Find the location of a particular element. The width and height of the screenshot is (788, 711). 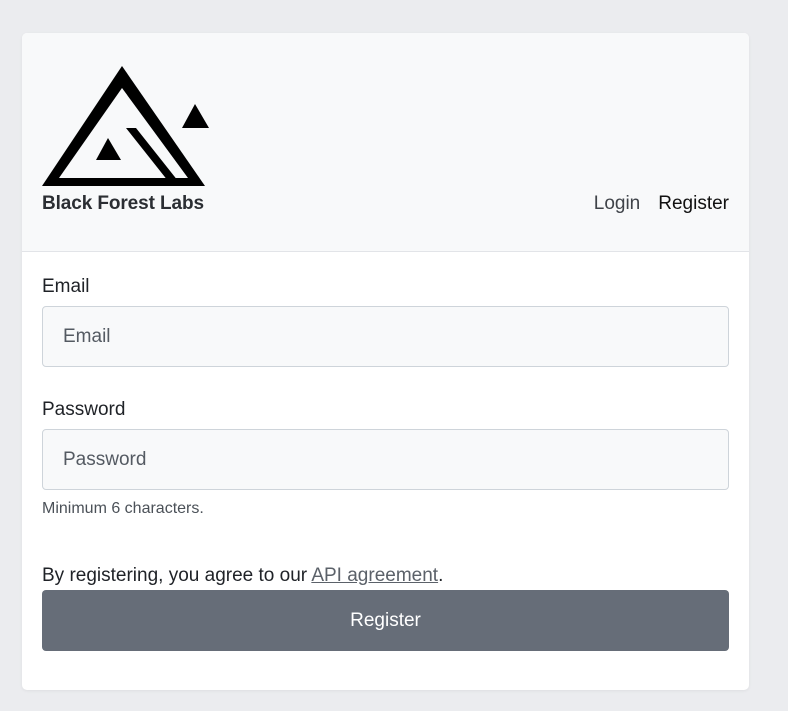

password-label: Password is located at coordinates (84, 409).